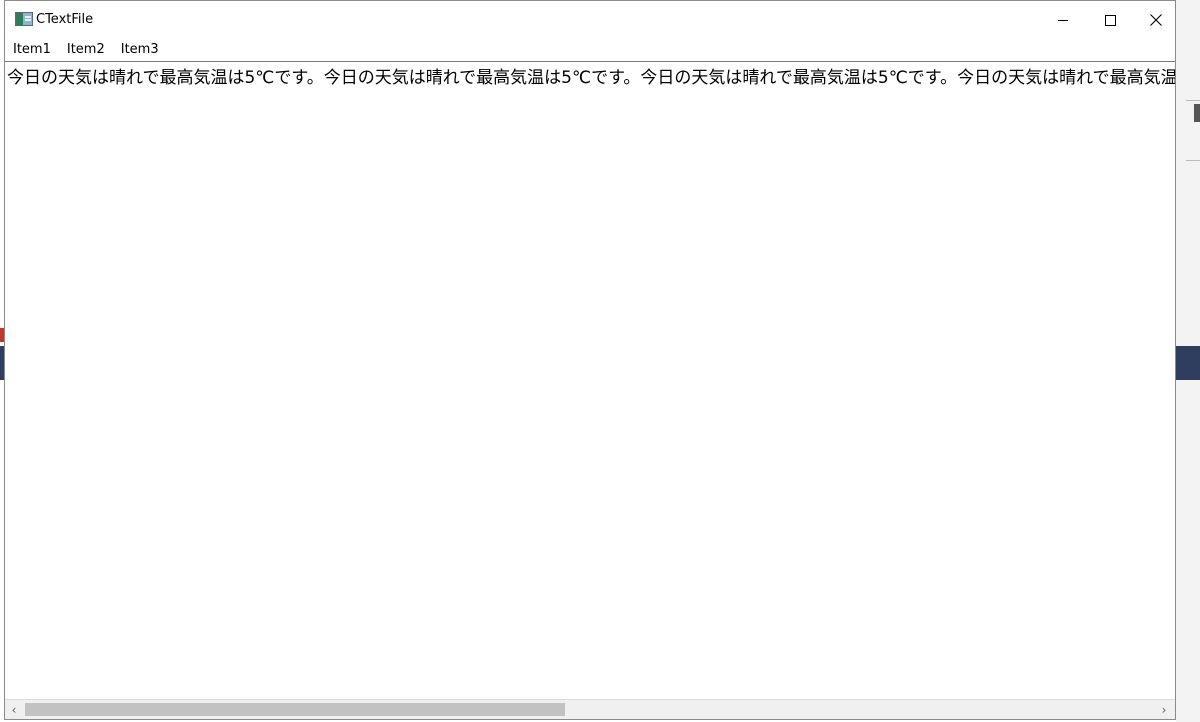  I want to click on scroll-right-button: ›, so click(1164, 709).